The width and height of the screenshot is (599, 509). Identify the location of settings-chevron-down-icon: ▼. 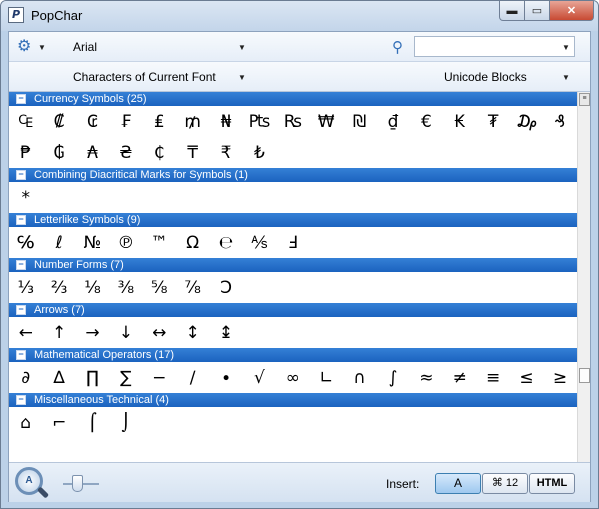
(42, 47).